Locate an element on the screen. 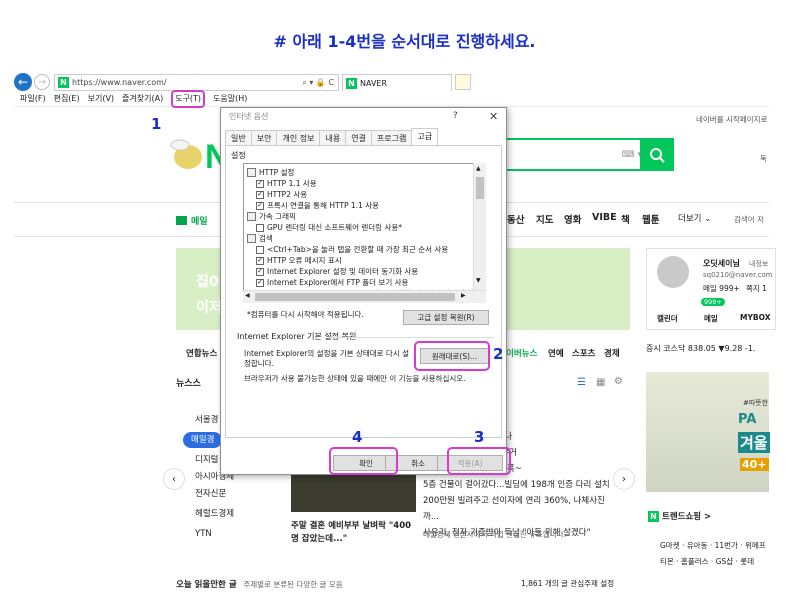 This screenshot has width=809, height=613. help-button: ? is located at coordinates (455, 116).